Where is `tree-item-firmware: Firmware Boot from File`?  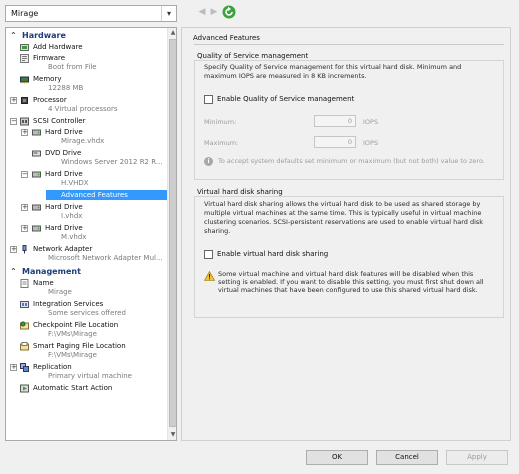 tree-item-firmware: Firmware Boot from File is located at coordinates (86, 62).